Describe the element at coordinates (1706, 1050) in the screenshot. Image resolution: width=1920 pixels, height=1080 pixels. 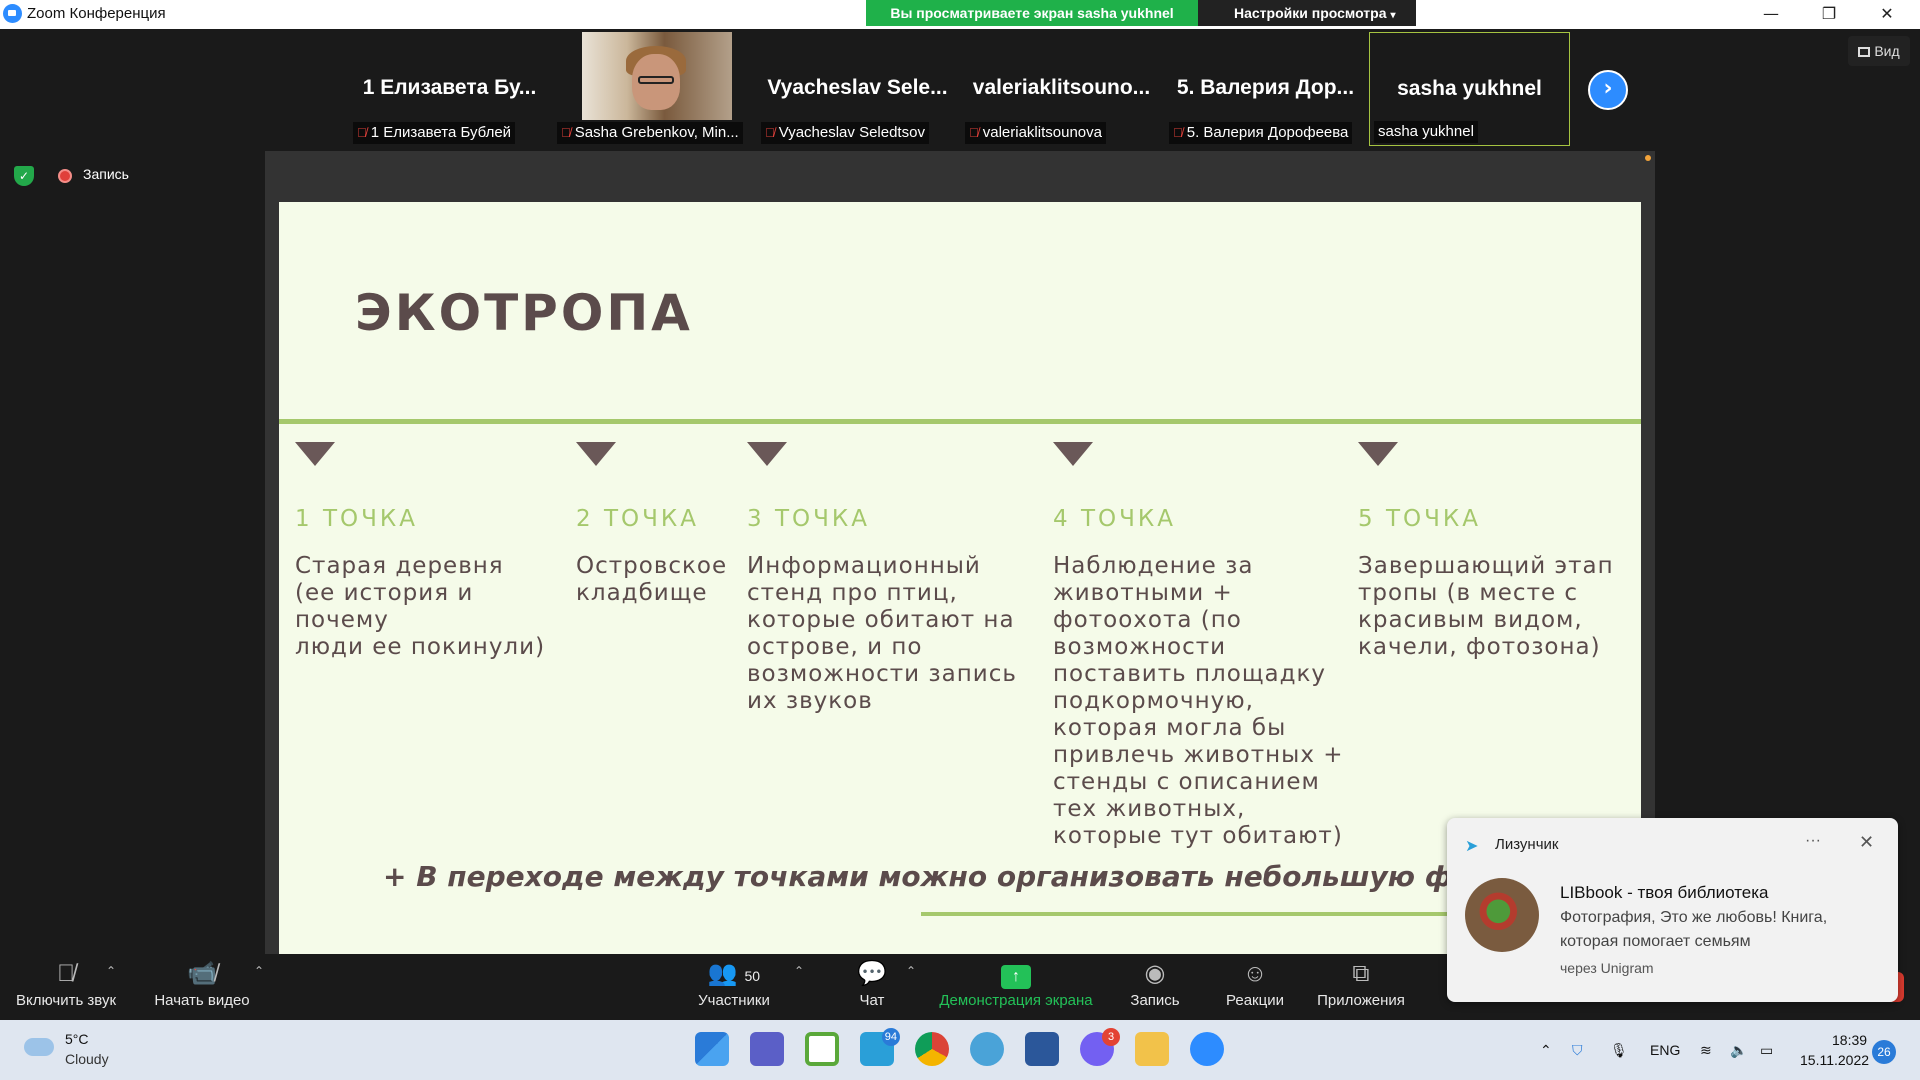
I see `wifi-icon: ≋` at that location.